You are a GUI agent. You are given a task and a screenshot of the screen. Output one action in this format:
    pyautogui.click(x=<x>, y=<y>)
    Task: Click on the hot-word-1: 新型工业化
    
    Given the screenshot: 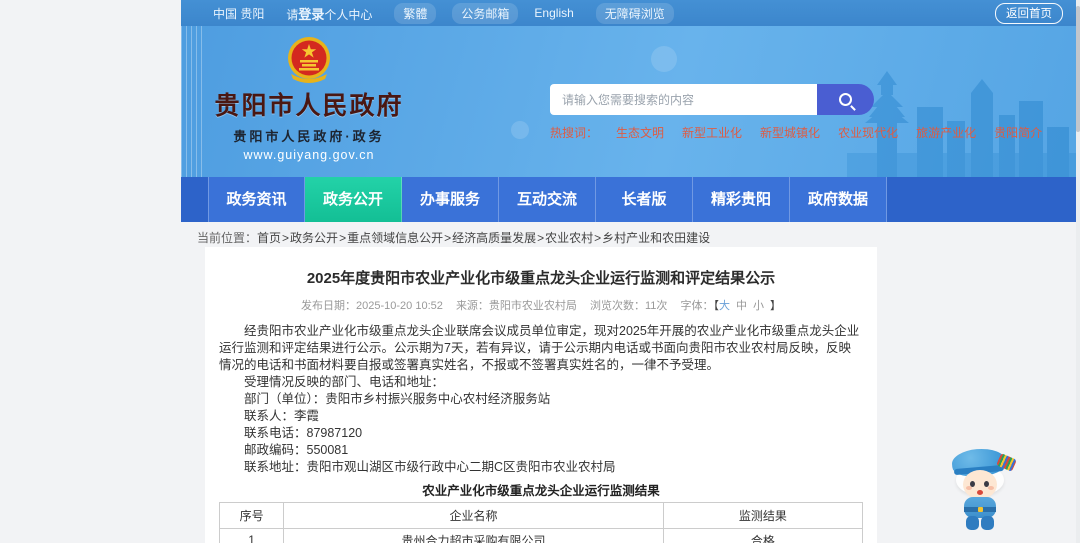 What is the action you would take?
    pyautogui.click(x=712, y=132)
    